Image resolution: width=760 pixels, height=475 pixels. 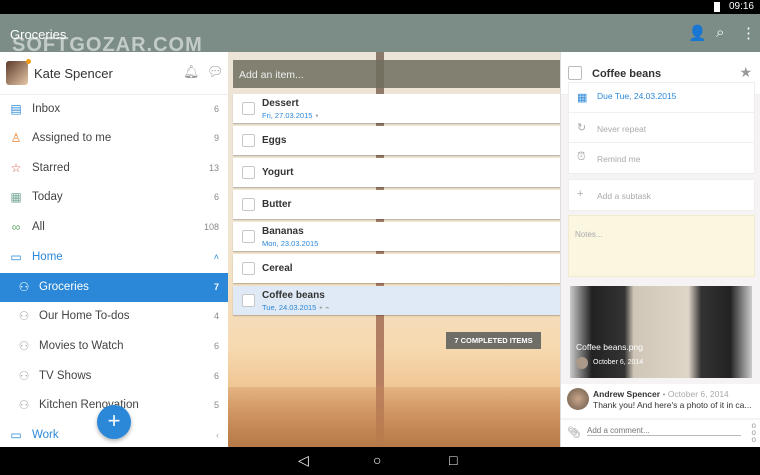 What do you see at coordinates (114, 422) in the screenshot?
I see `add-list-button: +` at bounding box center [114, 422].